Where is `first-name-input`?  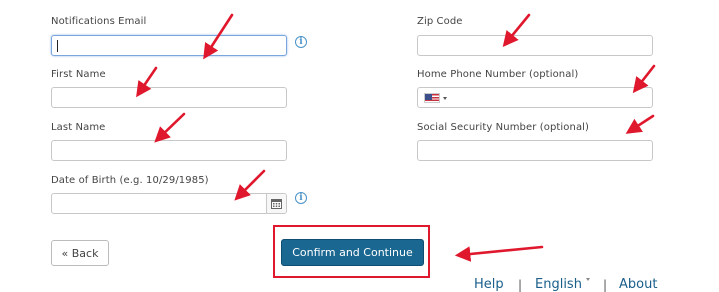
first-name-input is located at coordinates (169, 99).